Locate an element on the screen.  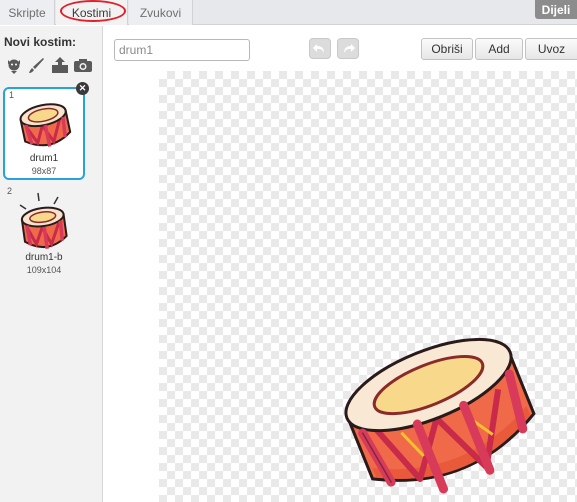
costume-thumbnail-drum1 is located at coordinates (45, 125).